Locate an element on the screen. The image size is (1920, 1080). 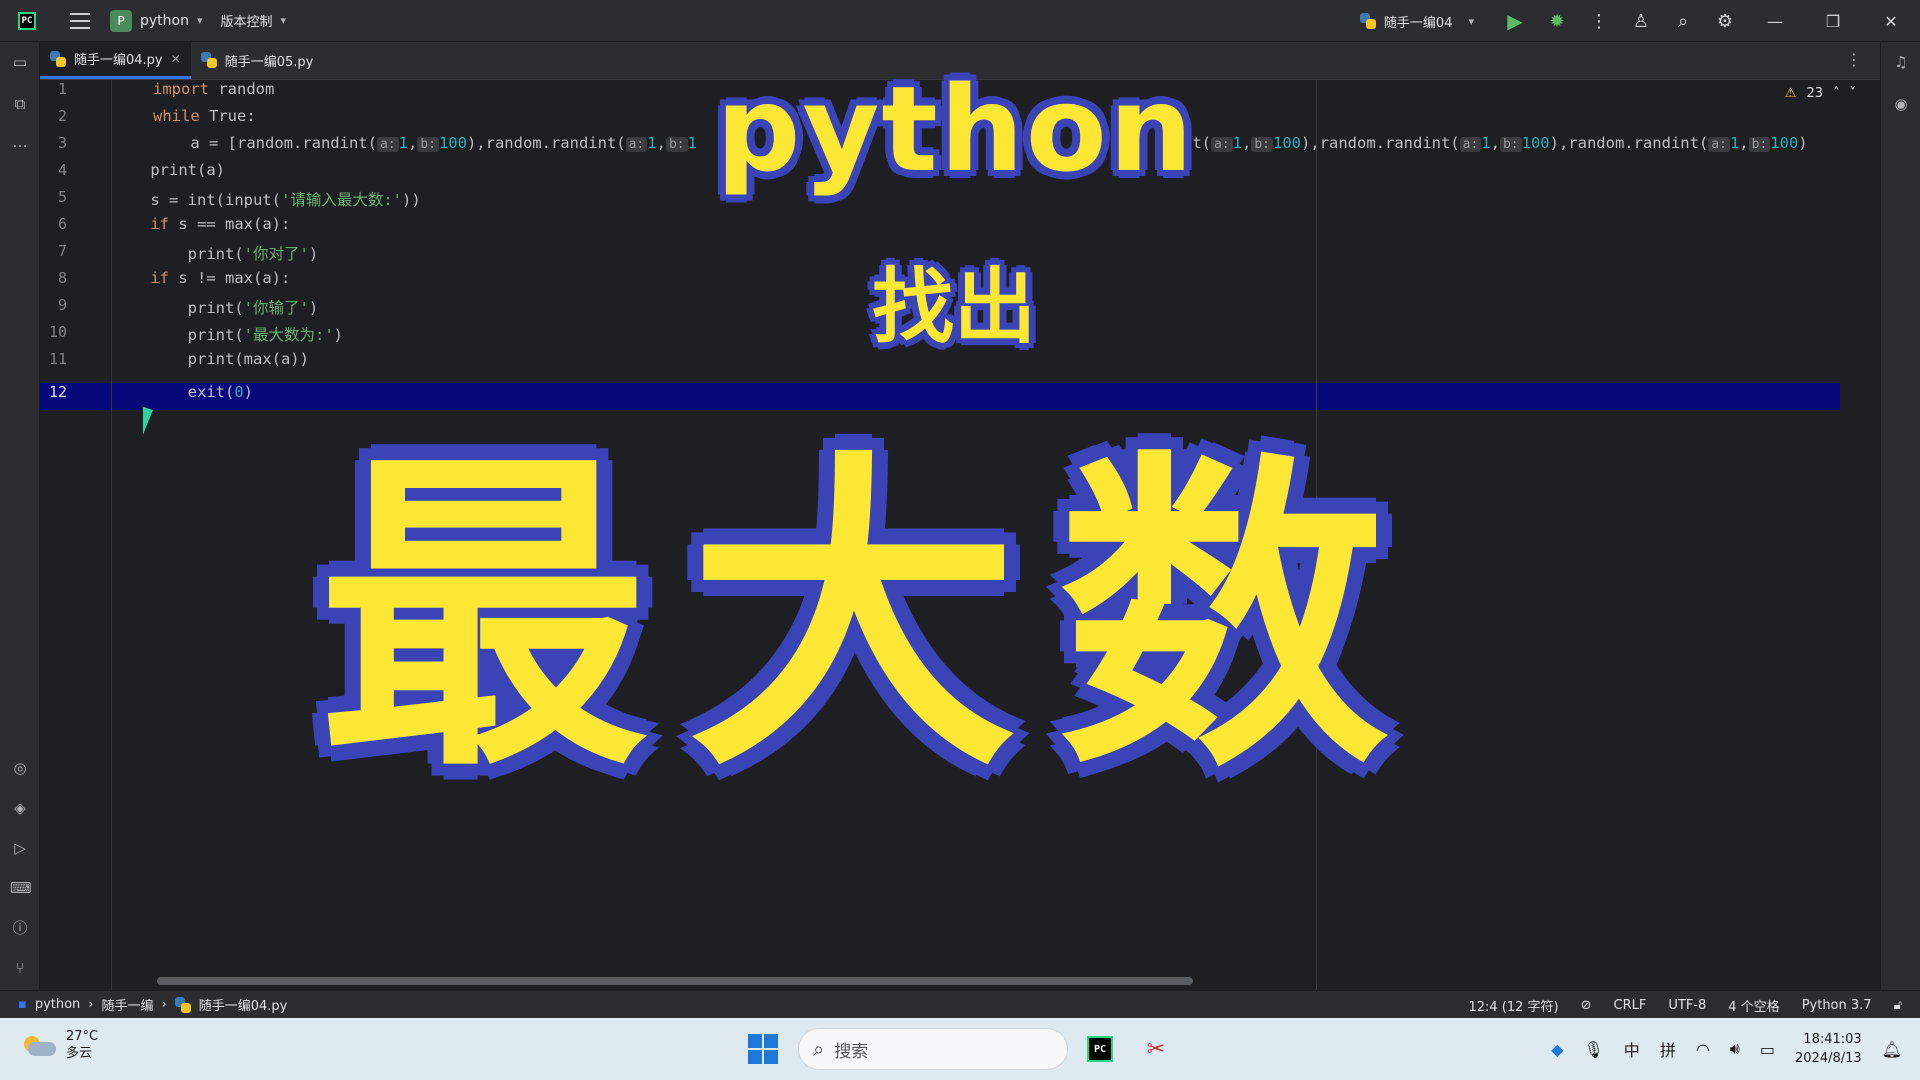
line-number-current: 12 is located at coordinates (57, 392).